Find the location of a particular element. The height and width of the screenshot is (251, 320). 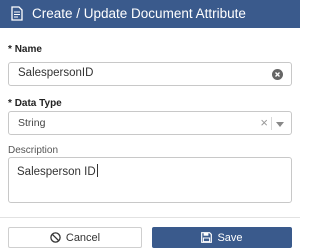

cancel-button: Cancel is located at coordinates (75, 237).